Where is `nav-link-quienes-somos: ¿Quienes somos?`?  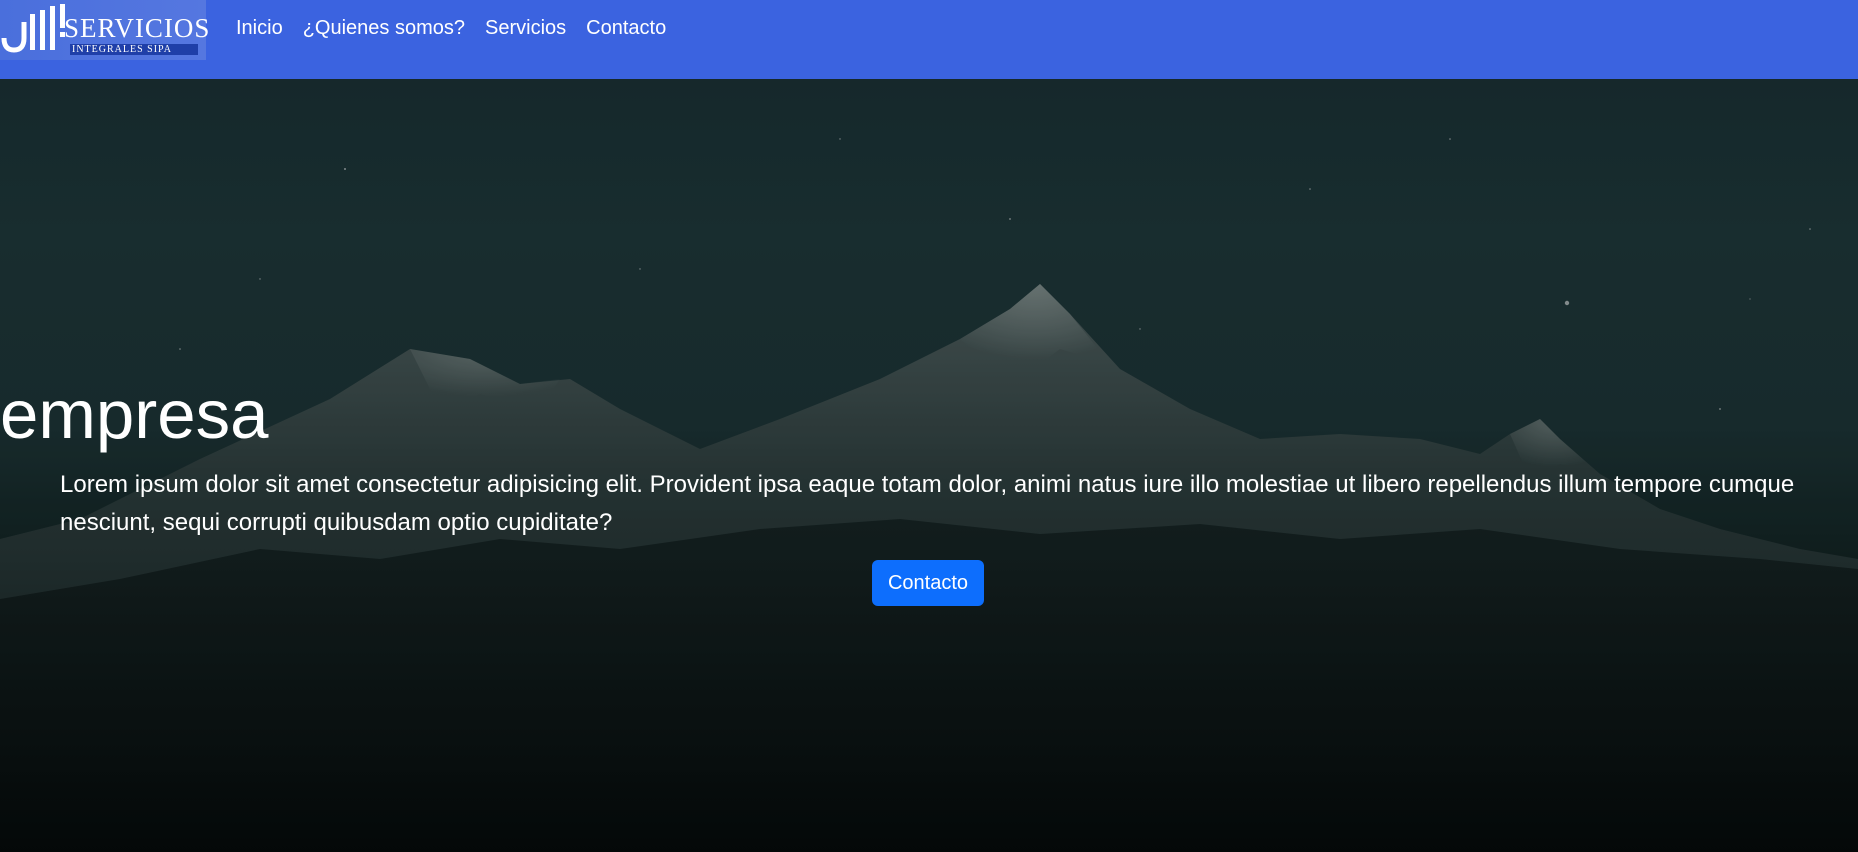 nav-link-quienes-somos: ¿Quienes somos? is located at coordinates (384, 28).